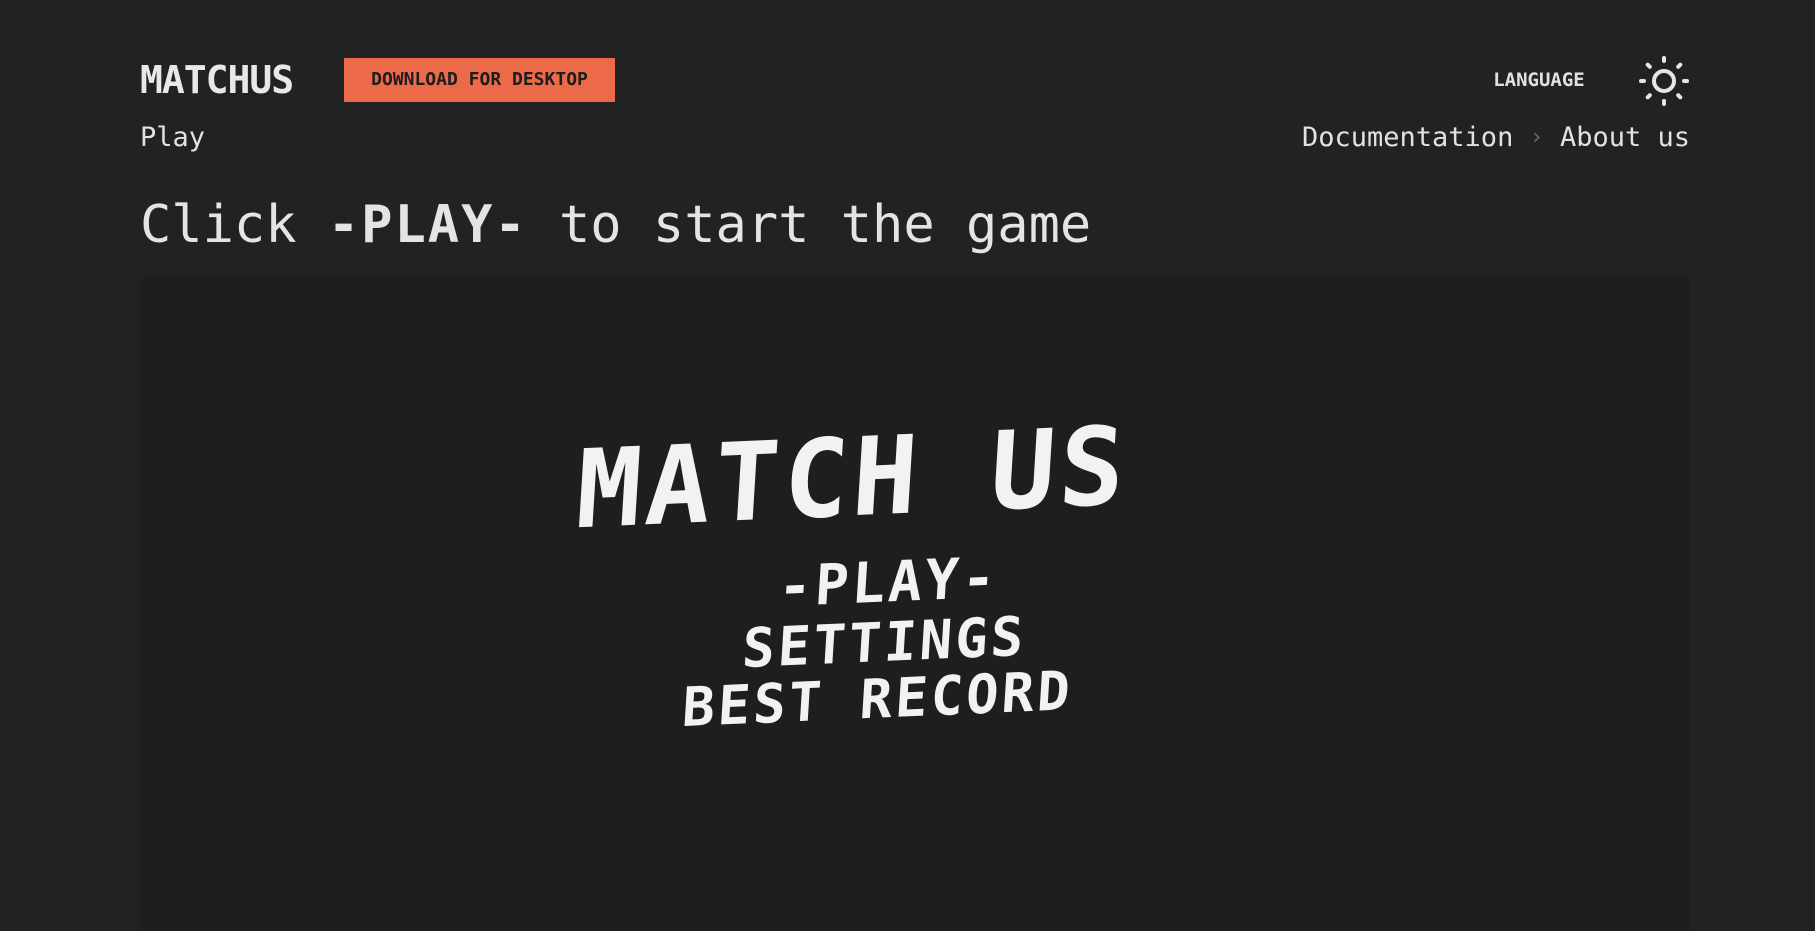 The height and width of the screenshot is (931, 1815). I want to click on instruction-suffix: to start the game, so click(809, 225).